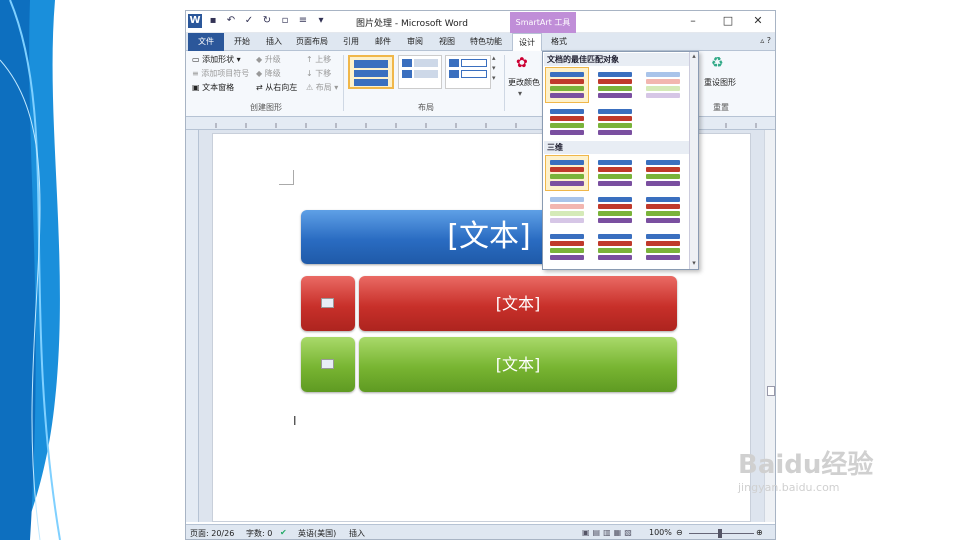 Image resolution: width=960 pixels, height=540 pixels. Describe the element at coordinates (343, 83) in the screenshot. I see `ribbon-separator` at that location.